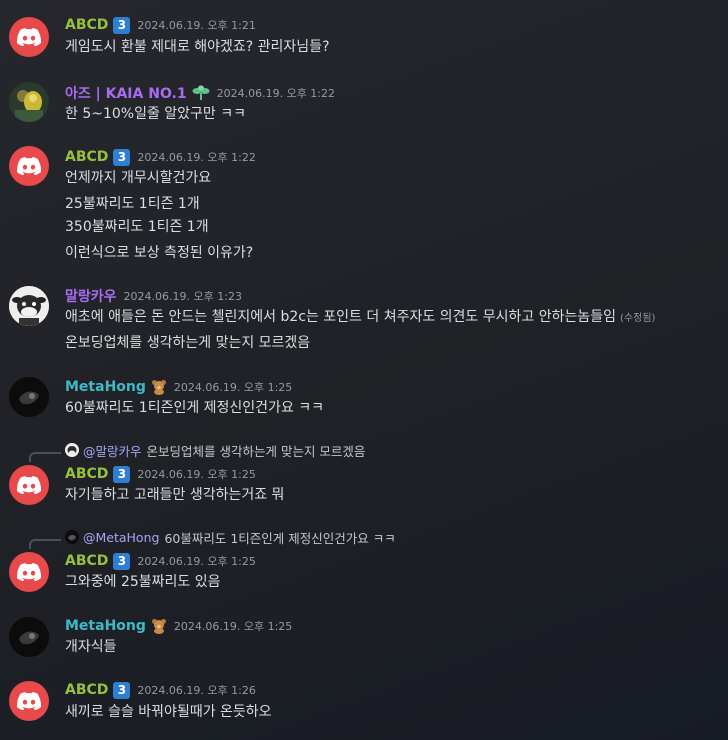  What do you see at coordinates (638, 318) in the screenshot?
I see `edited-label: (수정됨)` at bounding box center [638, 318].